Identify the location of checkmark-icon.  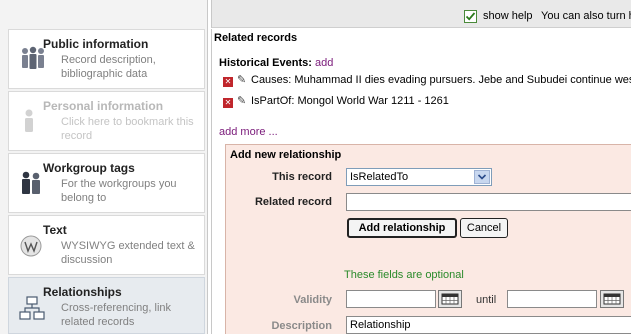
(470, 16).